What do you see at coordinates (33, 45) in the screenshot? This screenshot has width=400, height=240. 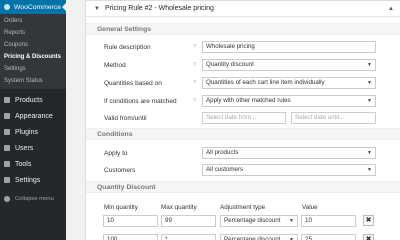 I see `submenu-item-coupons: Coupons` at bounding box center [33, 45].